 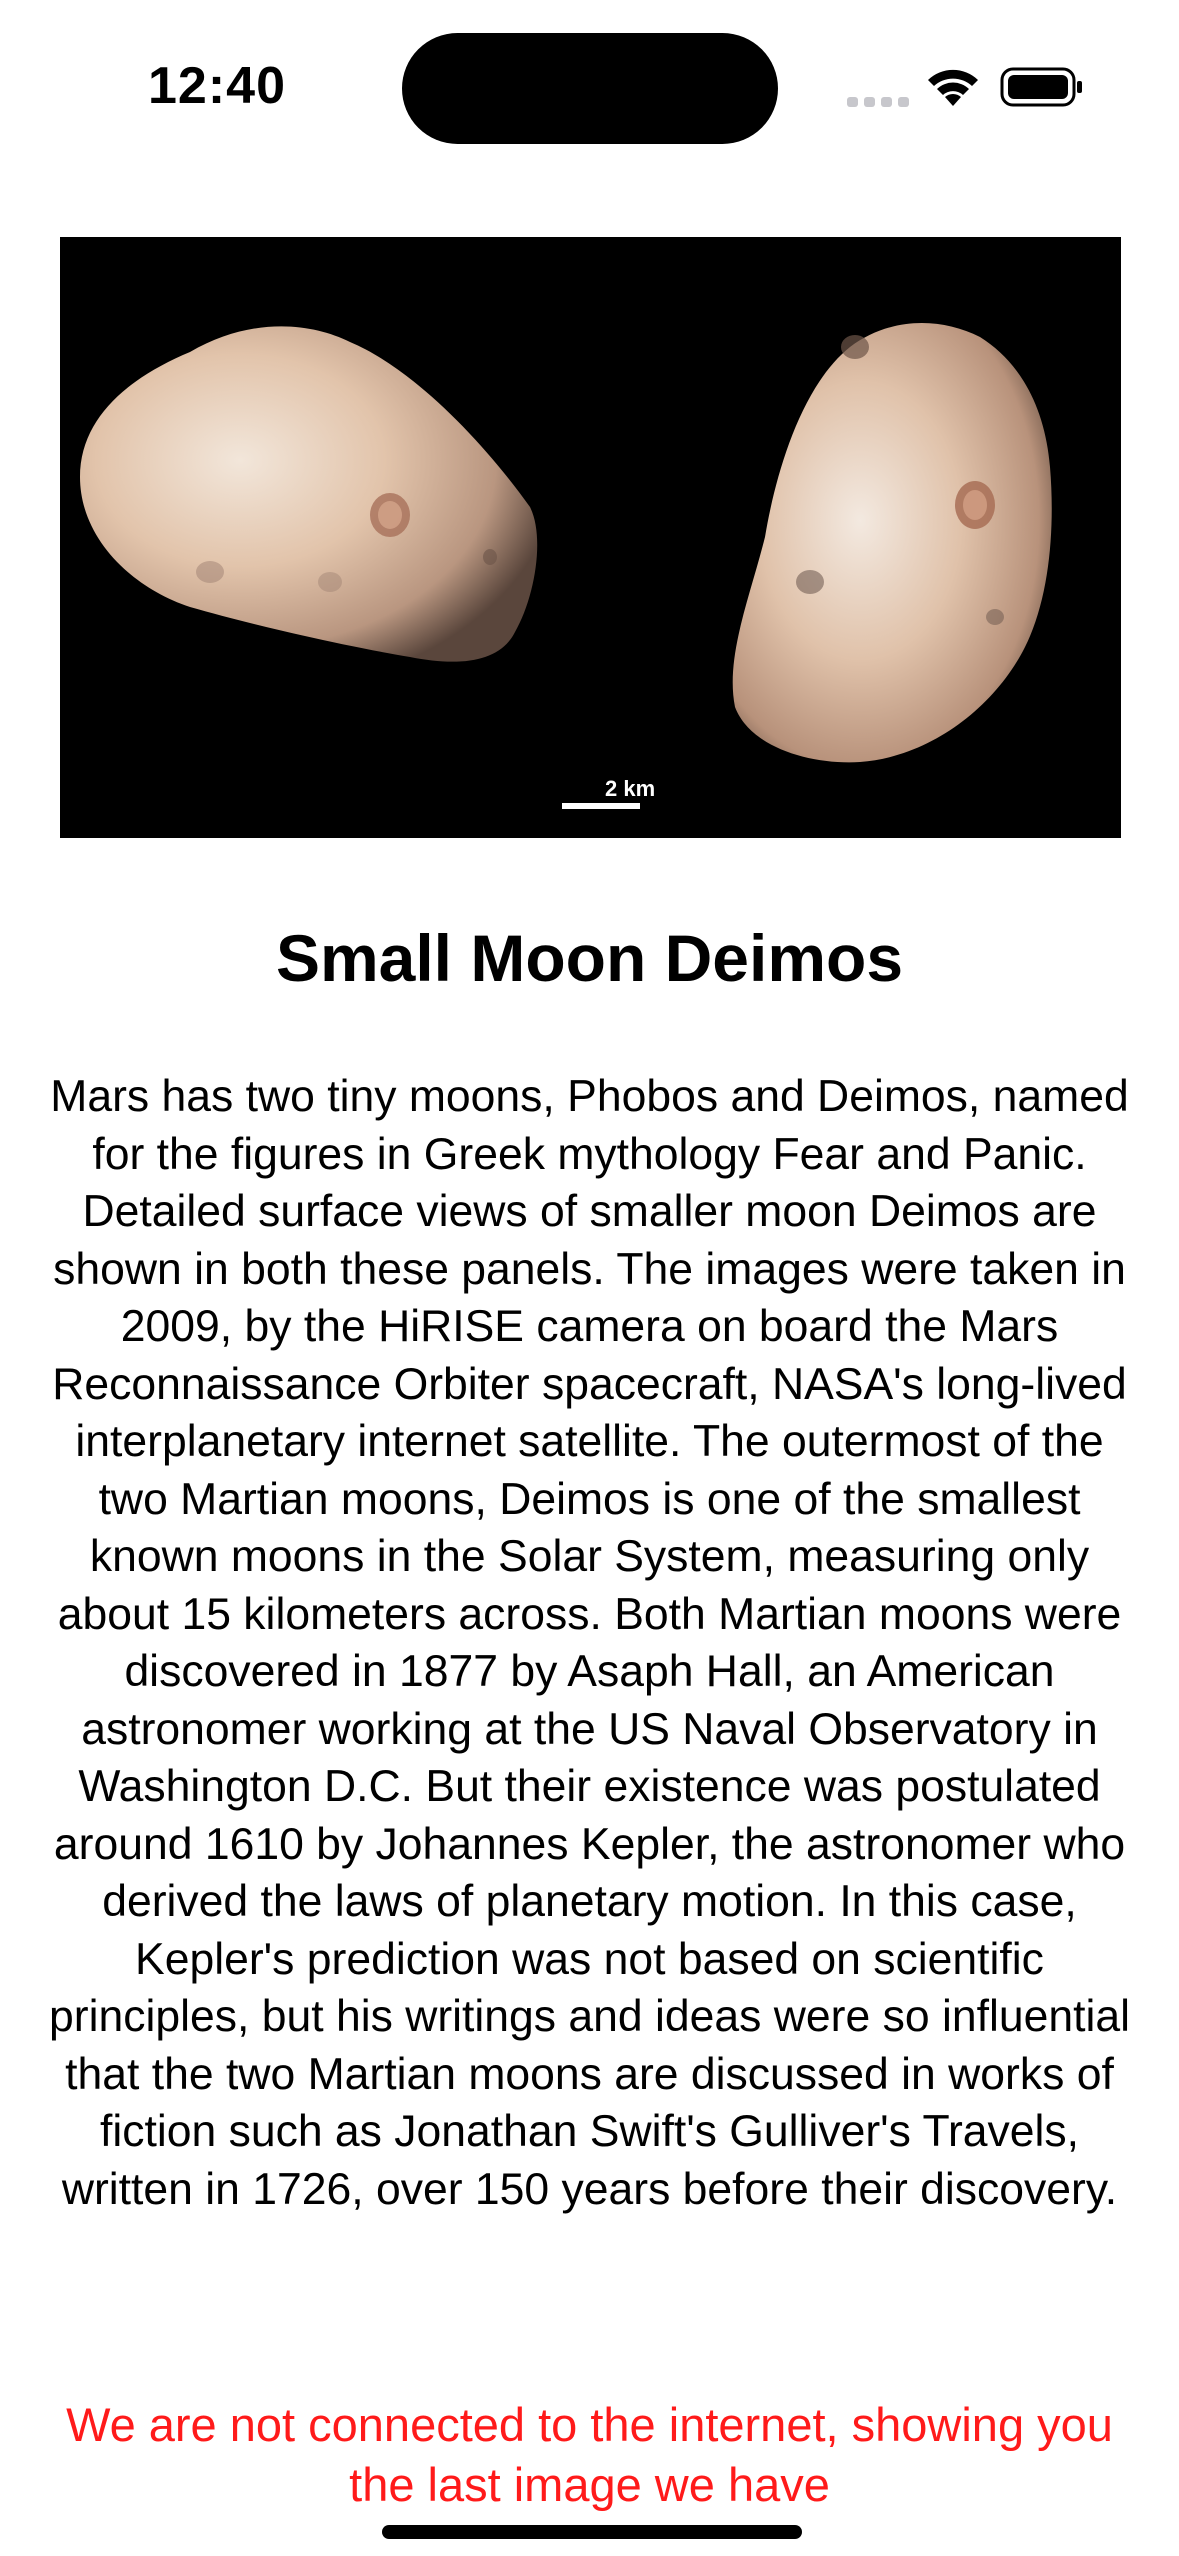 I want to click on dynamic-island, so click(x=590, y=88).